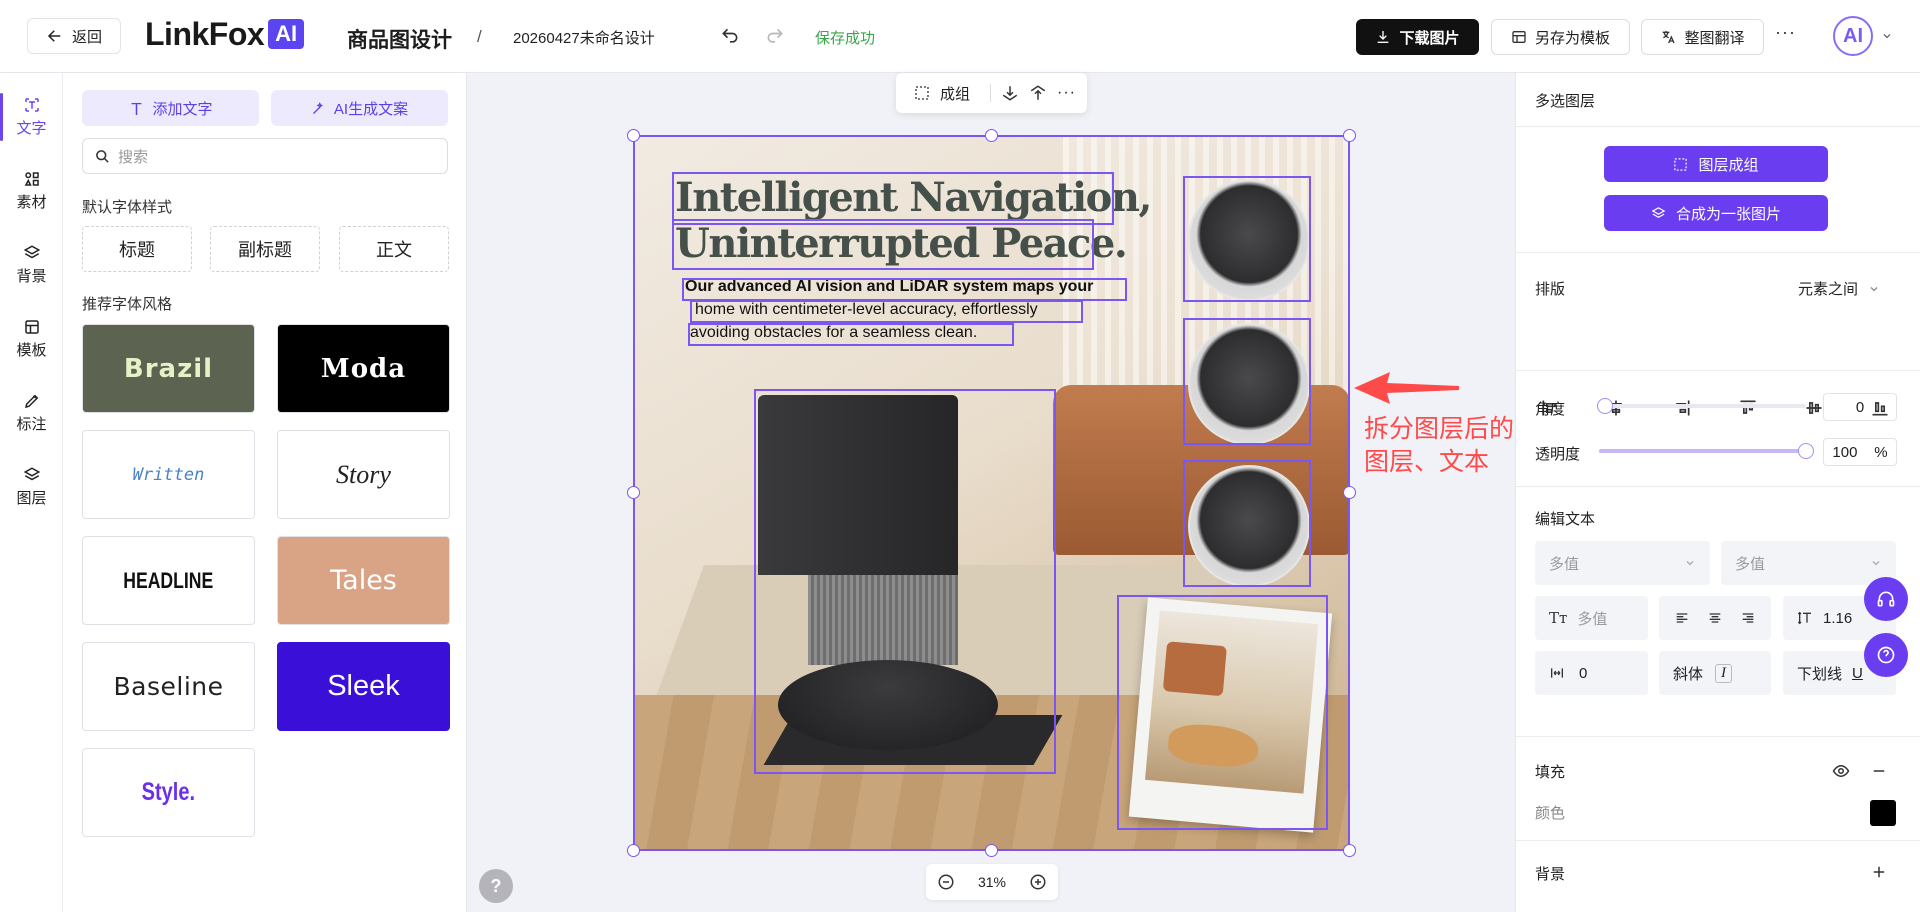  Describe the element at coordinates (1806, 451) in the screenshot. I see `opacity-slider-knob` at that location.